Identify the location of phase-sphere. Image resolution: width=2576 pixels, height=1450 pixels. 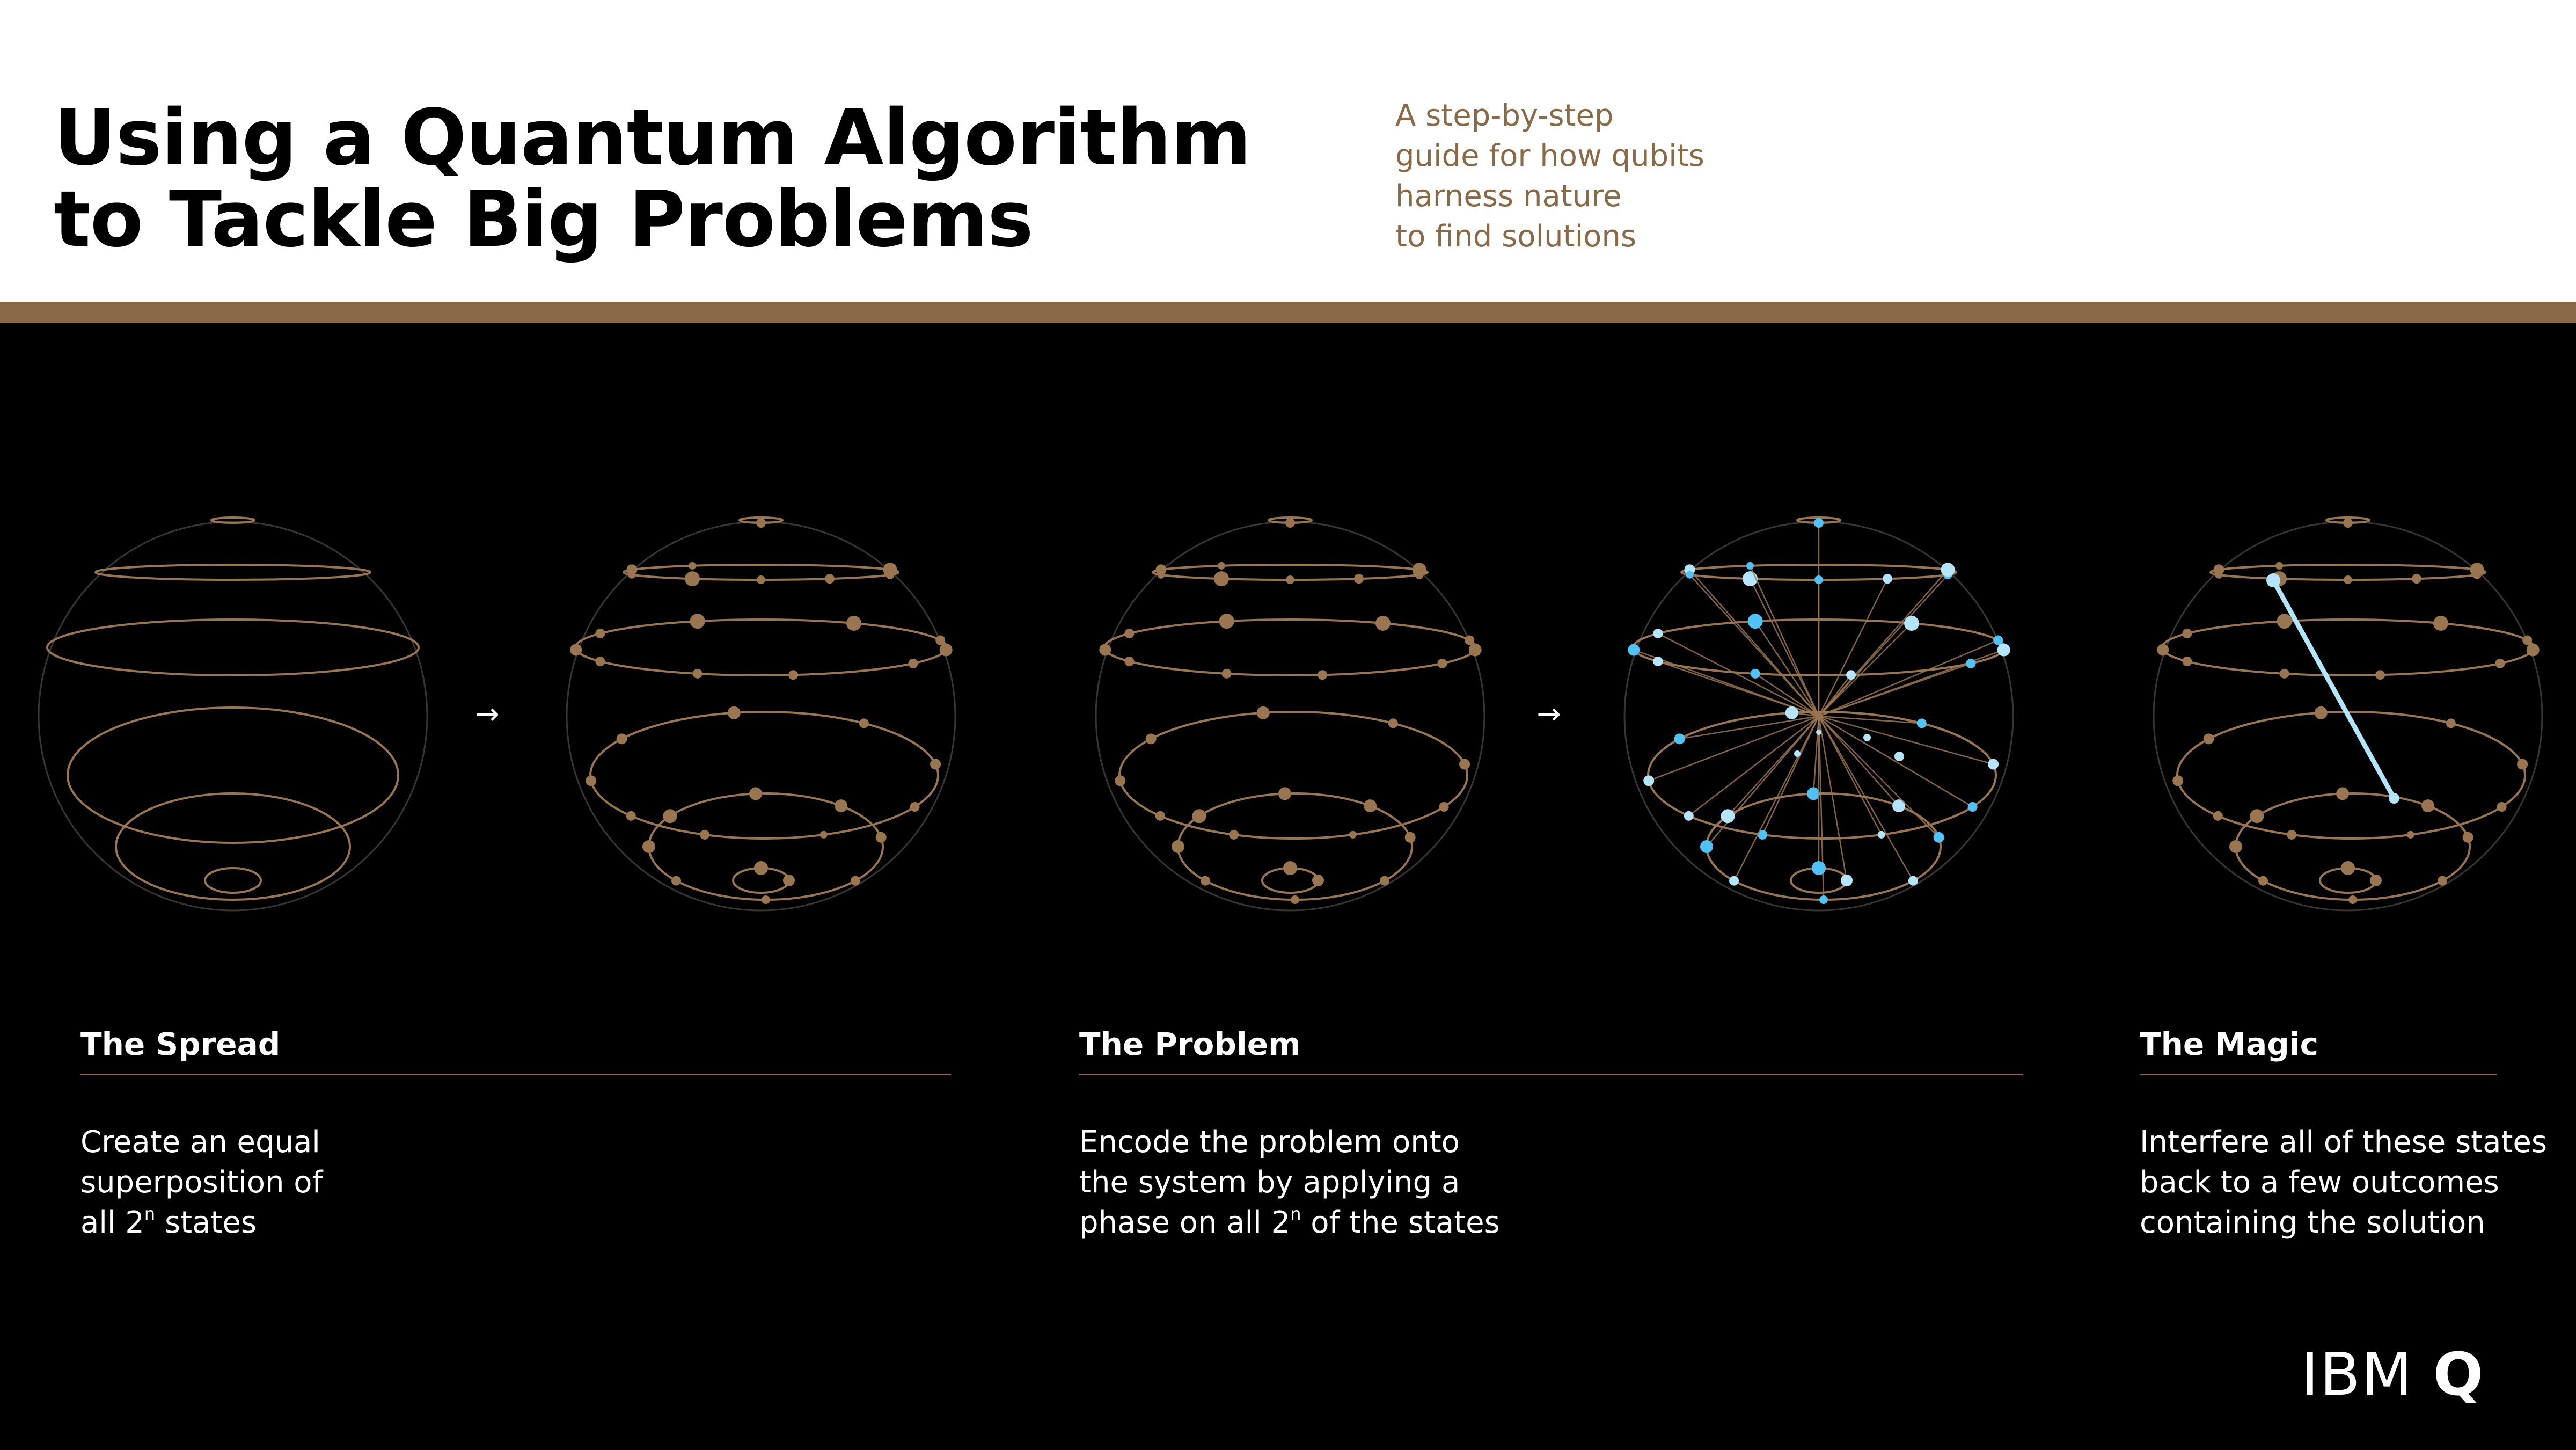
(1818, 714).